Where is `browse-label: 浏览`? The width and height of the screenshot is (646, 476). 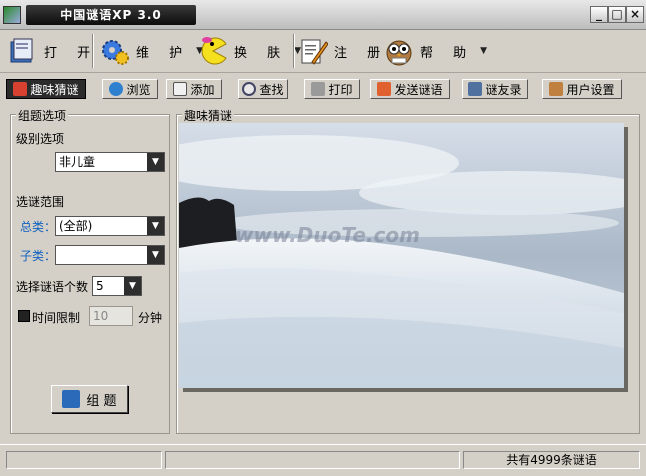
browse-label: 浏览 is located at coordinates (138, 89).